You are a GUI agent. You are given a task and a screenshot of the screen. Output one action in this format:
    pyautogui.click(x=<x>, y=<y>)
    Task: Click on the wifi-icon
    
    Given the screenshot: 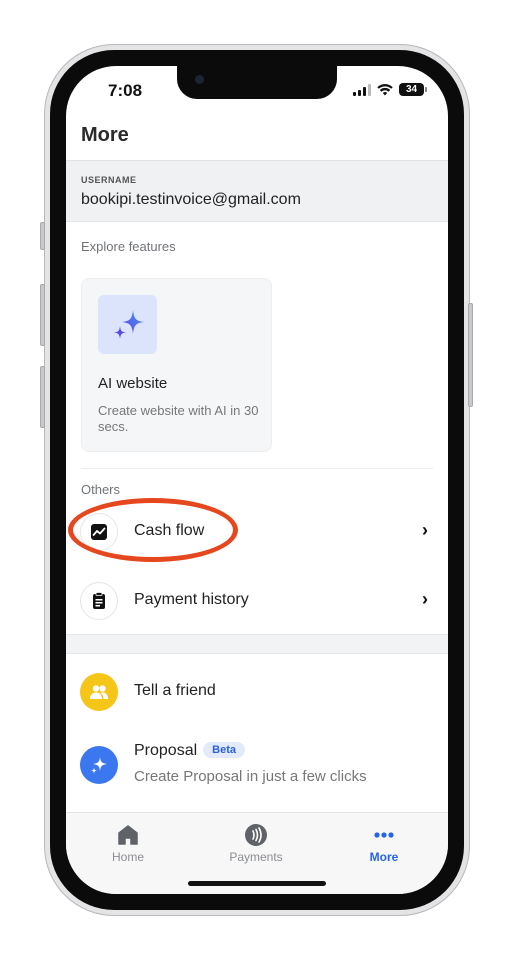 What is the action you would take?
    pyautogui.click(x=385, y=89)
    